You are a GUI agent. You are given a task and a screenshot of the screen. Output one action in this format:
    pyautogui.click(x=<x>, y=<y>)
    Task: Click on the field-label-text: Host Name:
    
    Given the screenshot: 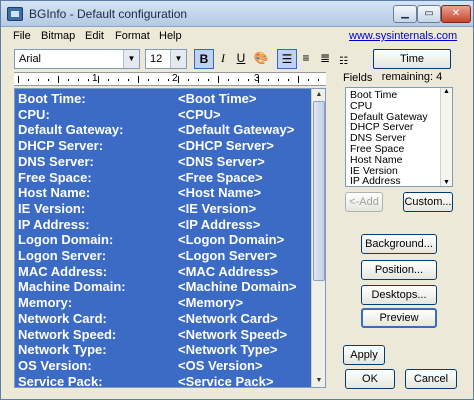 What is the action you would take?
    pyautogui.click(x=54, y=193)
    